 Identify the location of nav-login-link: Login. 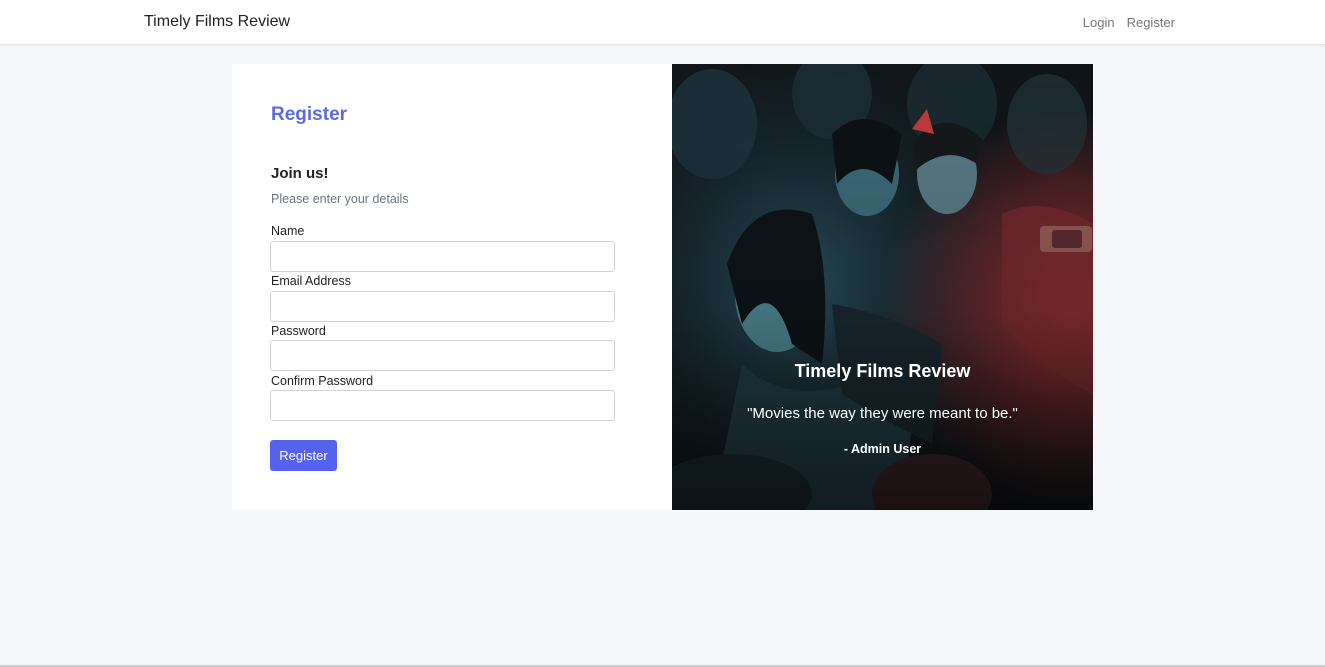
(1099, 22).